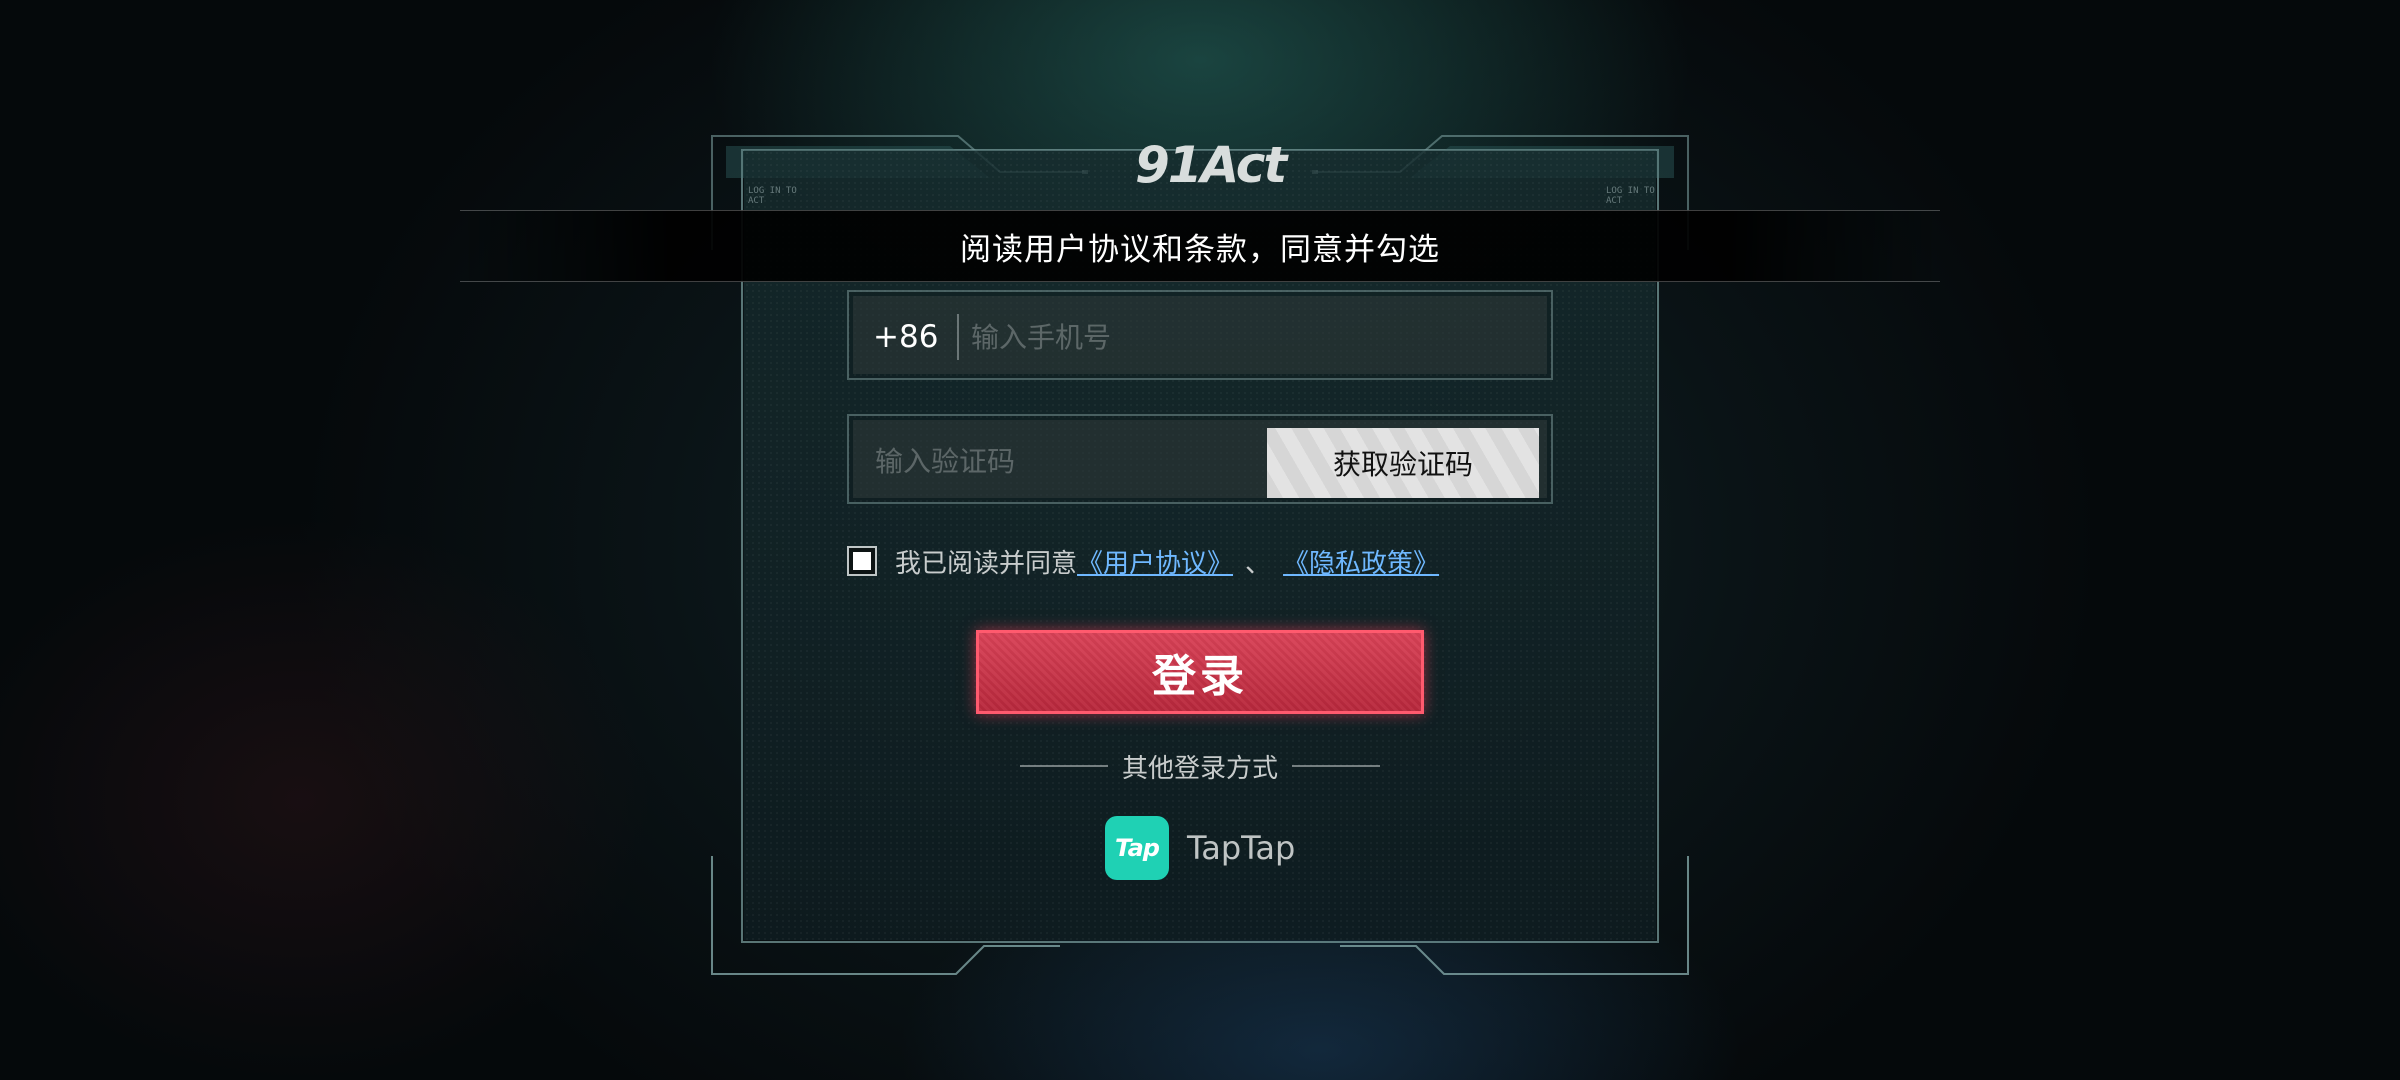 The height and width of the screenshot is (1080, 2400). What do you see at coordinates (1063, 766) in the screenshot?
I see `divider-line-left` at bounding box center [1063, 766].